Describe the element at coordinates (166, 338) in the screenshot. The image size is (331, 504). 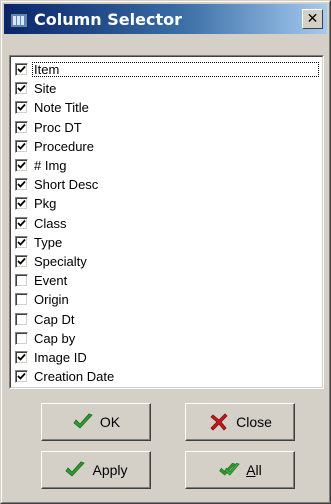
I see `column-option: Cap by` at that location.